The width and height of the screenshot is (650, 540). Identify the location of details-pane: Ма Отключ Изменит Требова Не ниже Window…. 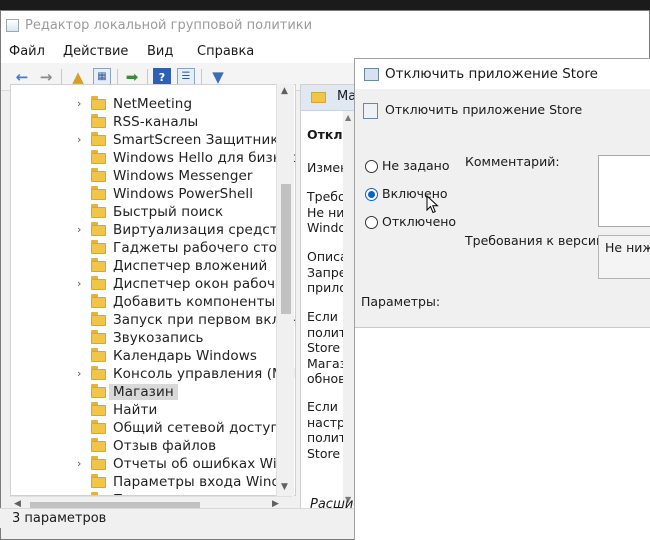
(328, 299).